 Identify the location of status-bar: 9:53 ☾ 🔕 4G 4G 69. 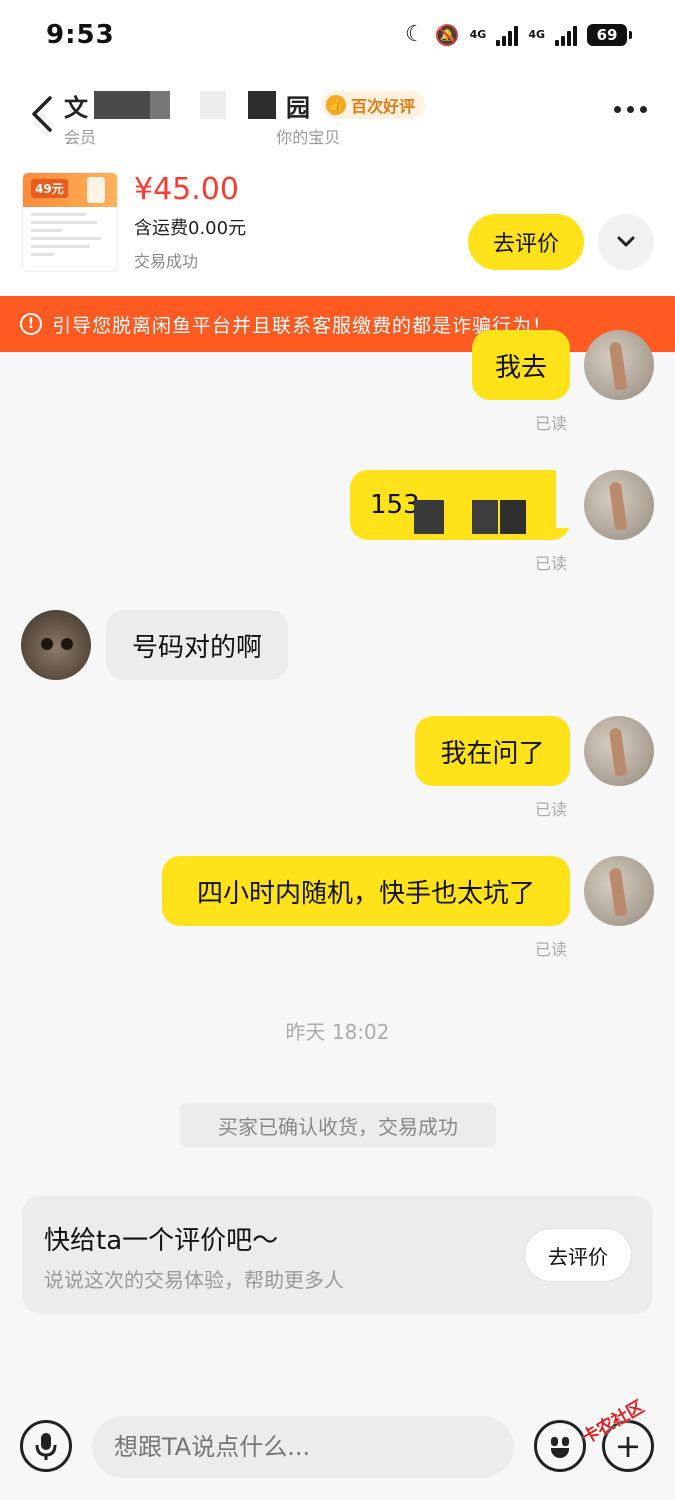
(337, 36).